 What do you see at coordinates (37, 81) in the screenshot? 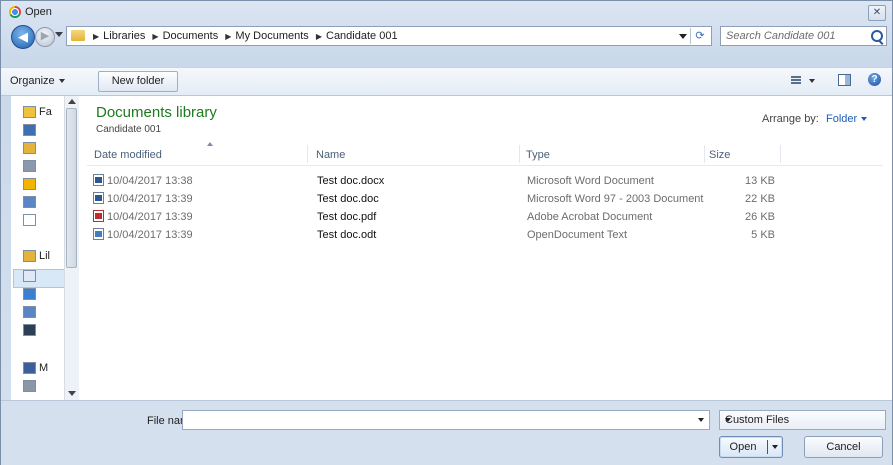
I see `organize-menu: Organize` at bounding box center [37, 81].